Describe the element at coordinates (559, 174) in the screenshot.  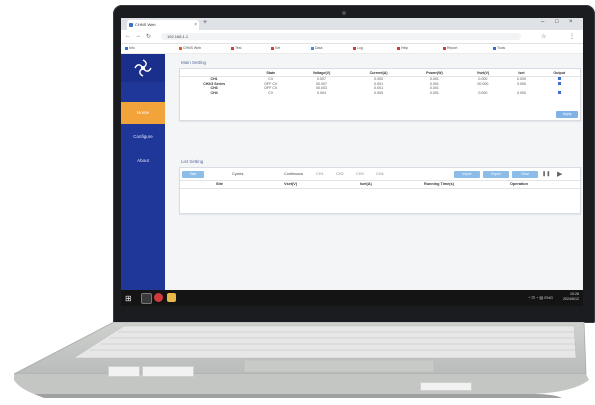
I see `play-icon: ▶` at that location.